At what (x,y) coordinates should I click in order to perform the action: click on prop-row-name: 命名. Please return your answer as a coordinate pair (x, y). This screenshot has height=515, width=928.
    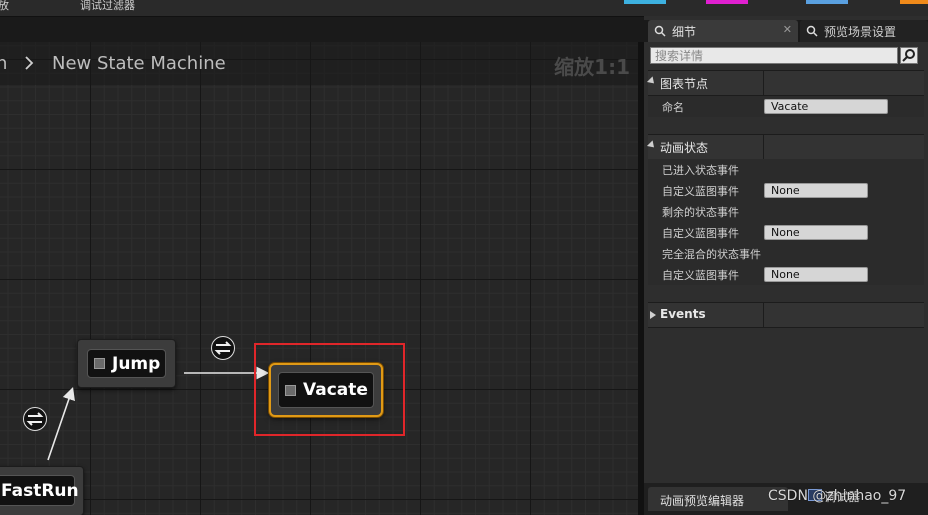
    Looking at the image, I should click on (786, 106).